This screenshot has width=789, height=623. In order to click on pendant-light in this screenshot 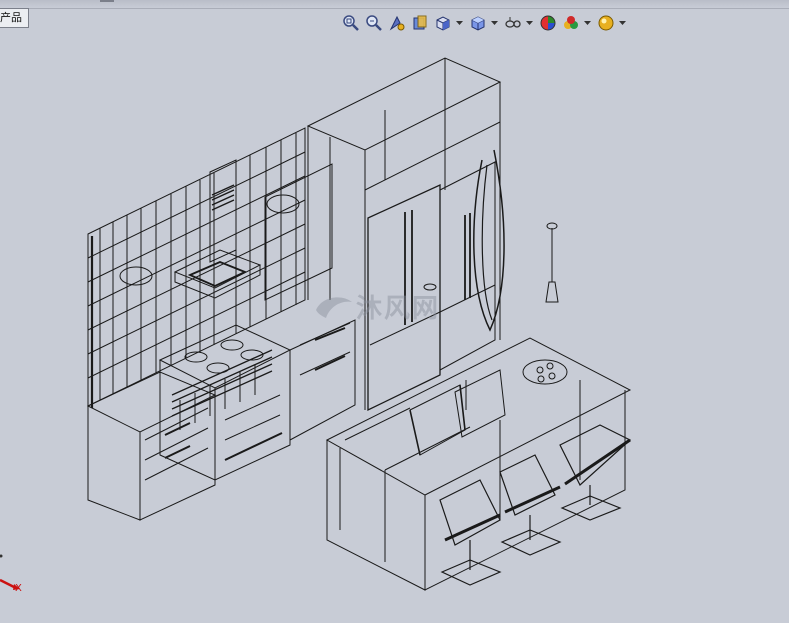, I will do `click(552, 262)`.